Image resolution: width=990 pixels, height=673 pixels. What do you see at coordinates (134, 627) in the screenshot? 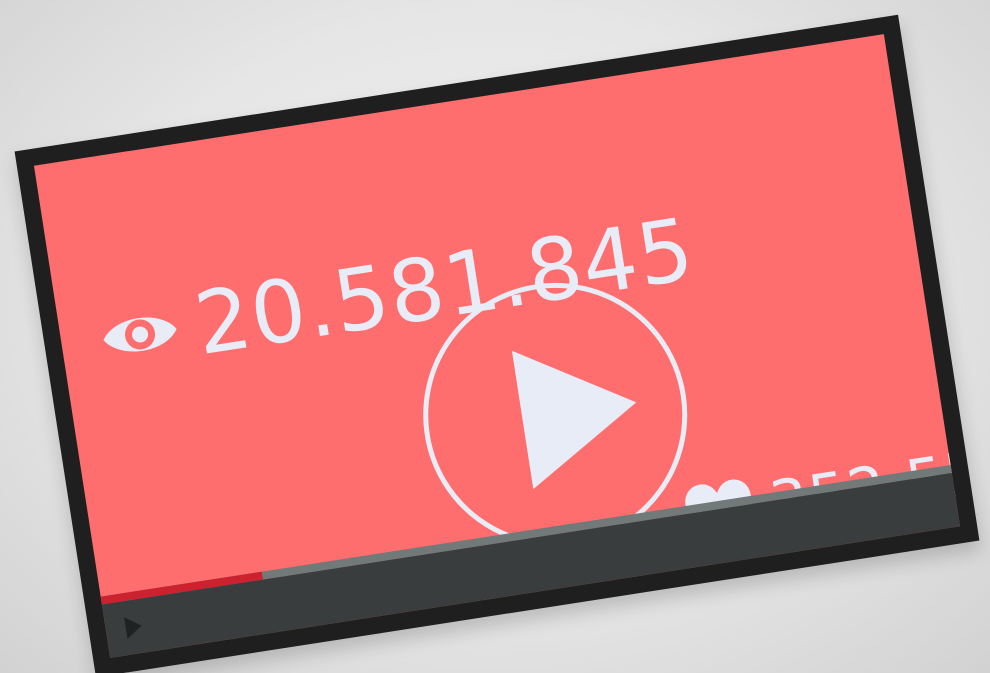
I see `play-icon` at bounding box center [134, 627].